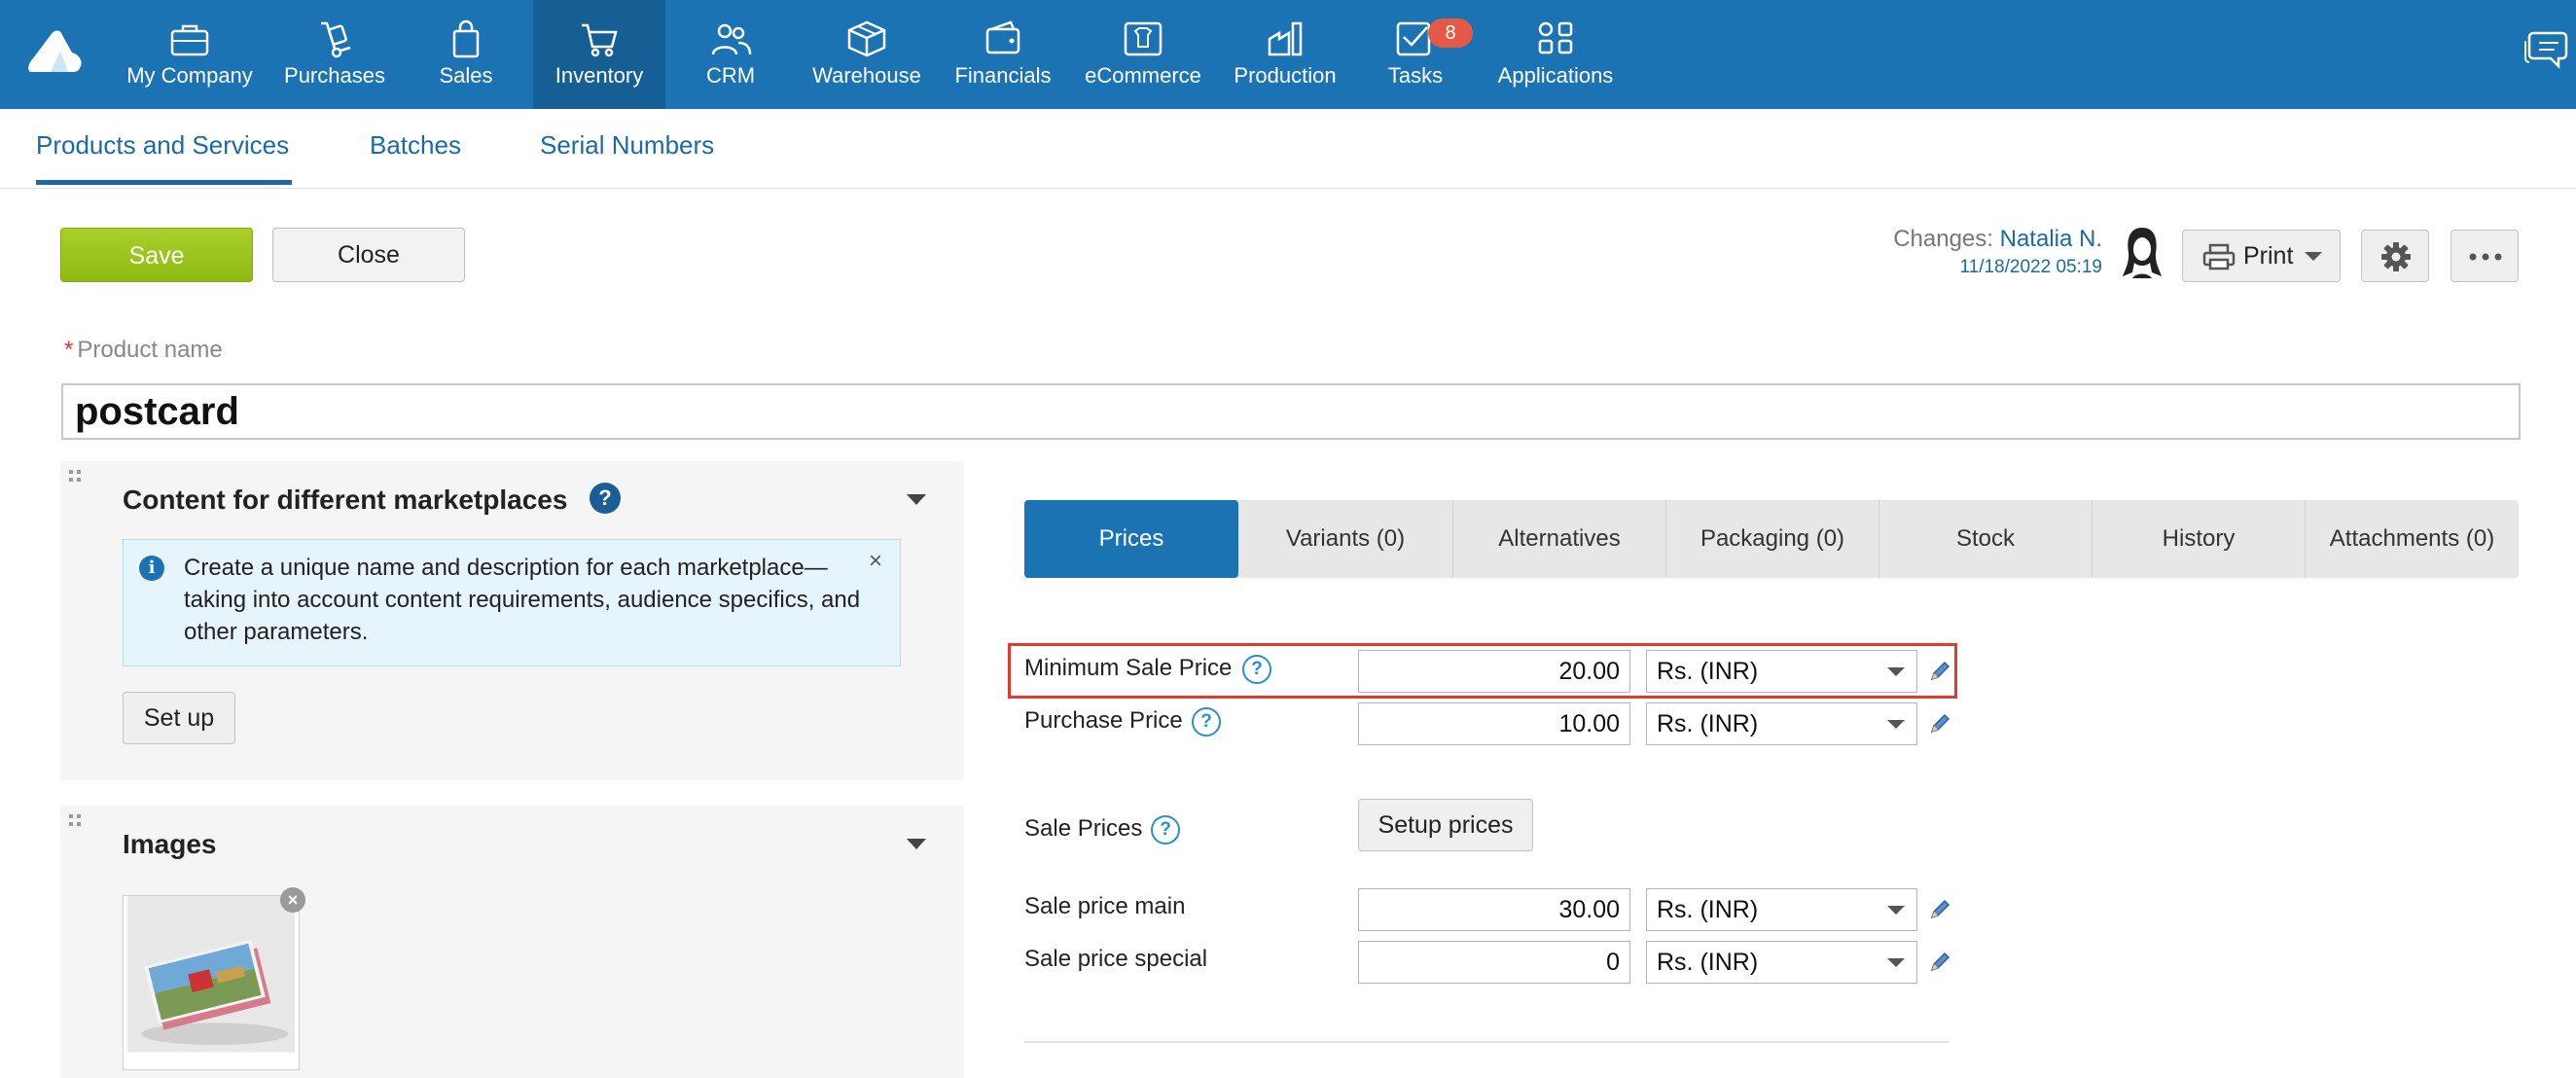  I want to click on tab-packaging: Packaging (0), so click(1771, 539).